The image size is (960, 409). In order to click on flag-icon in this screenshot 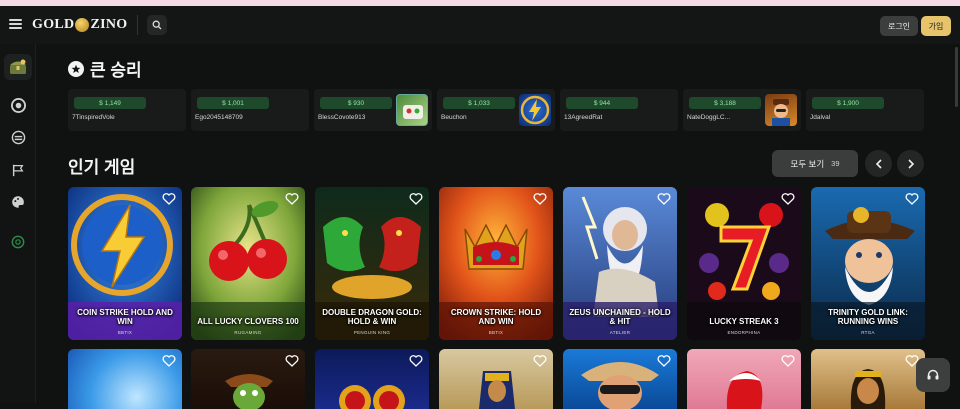, I will do `click(18, 170)`.